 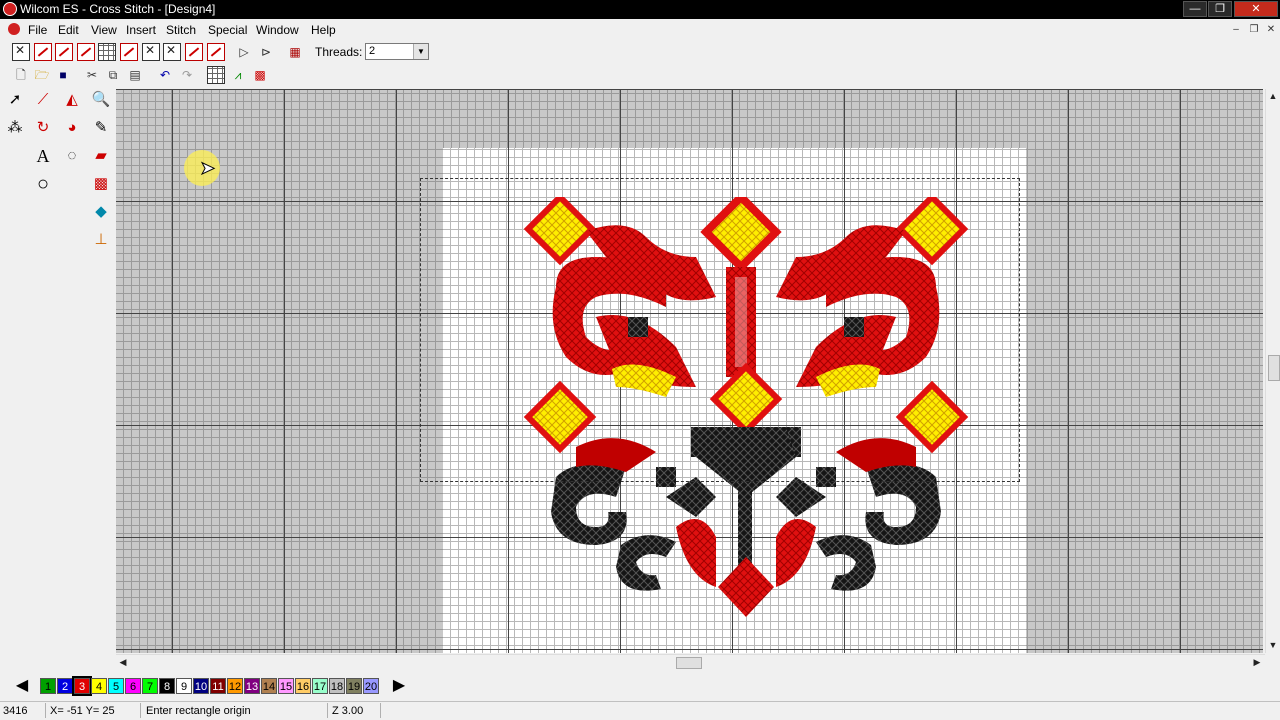 I want to click on scroll-left-icon: ◀, so click(x=123, y=662).